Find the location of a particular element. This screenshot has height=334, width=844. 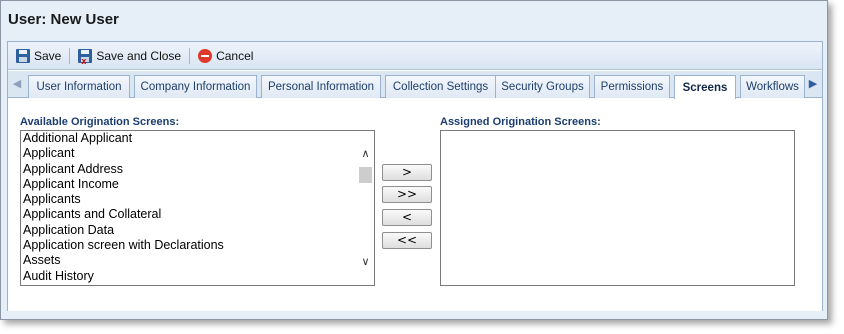

tab-label: Personal Information is located at coordinates (321, 87).